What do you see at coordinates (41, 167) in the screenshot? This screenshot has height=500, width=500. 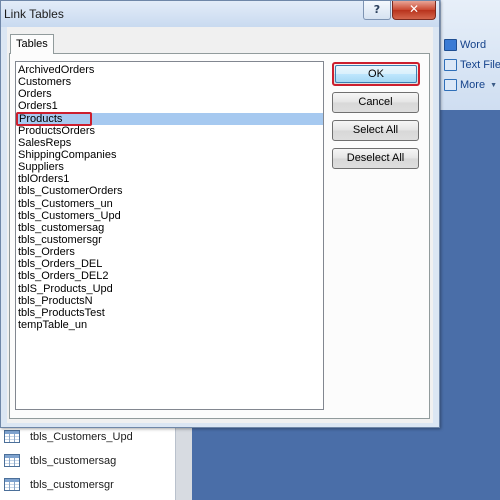 I see `table-list-item-label: Suppliers` at bounding box center [41, 167].